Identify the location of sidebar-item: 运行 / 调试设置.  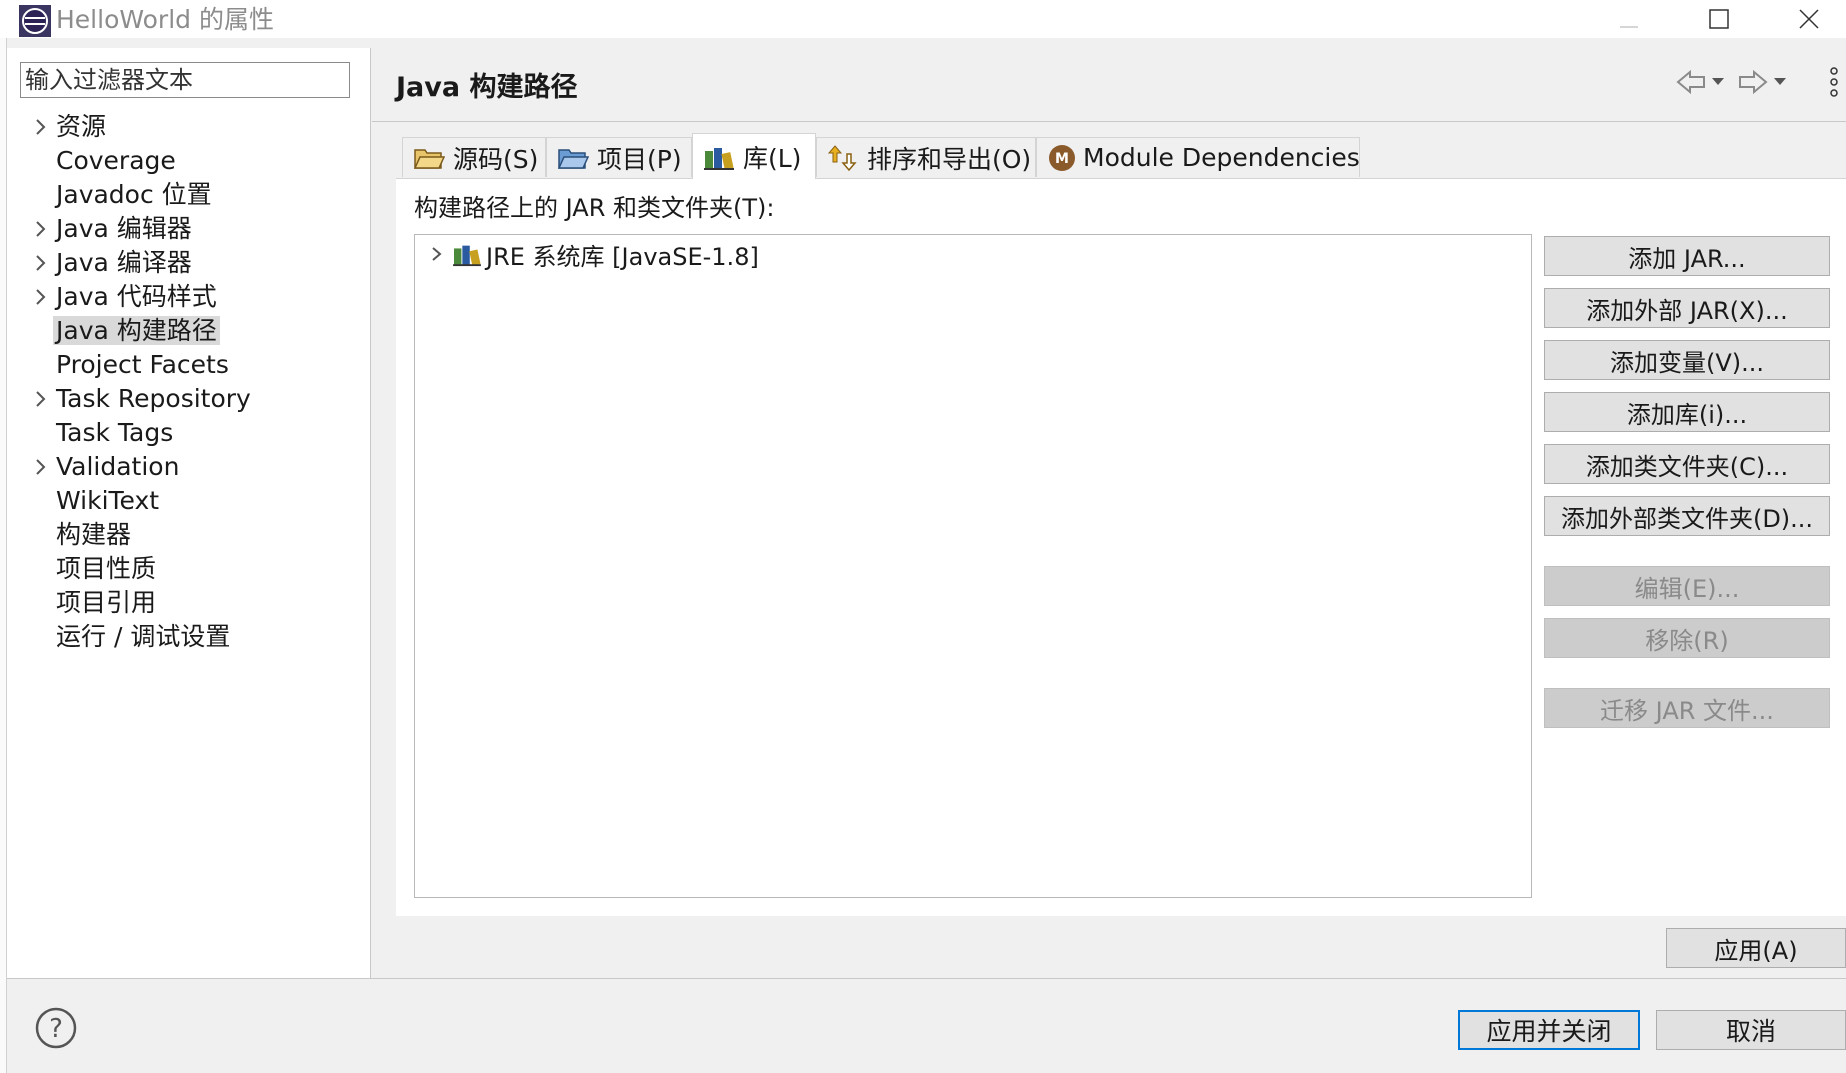
(143, 637).